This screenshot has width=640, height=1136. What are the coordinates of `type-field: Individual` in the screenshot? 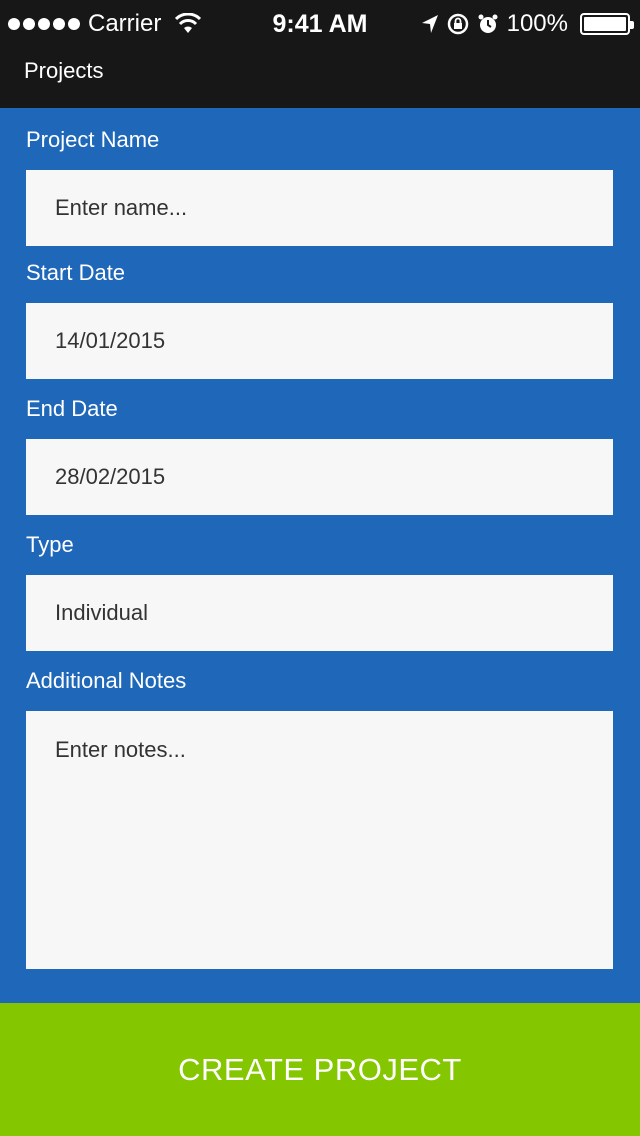 It's located at (319, 613).